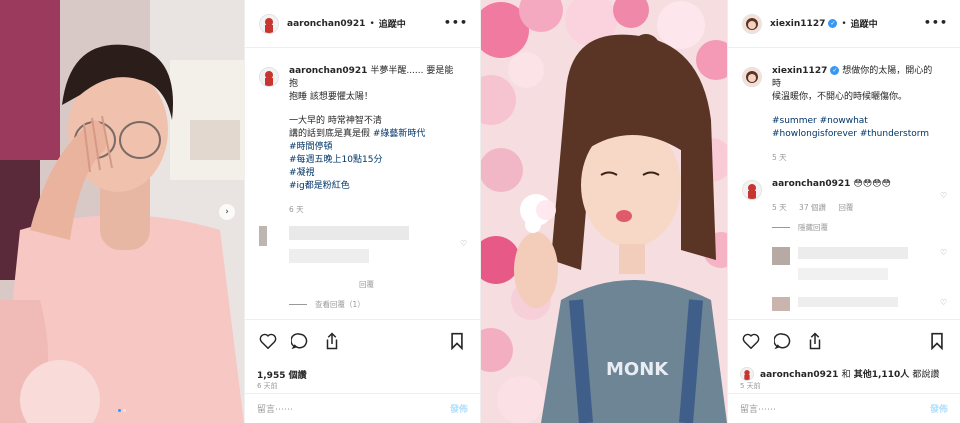 This screenshot has width=960, height=423. I want to click on hashtag-link: #nowwhat, so click(844, 121).